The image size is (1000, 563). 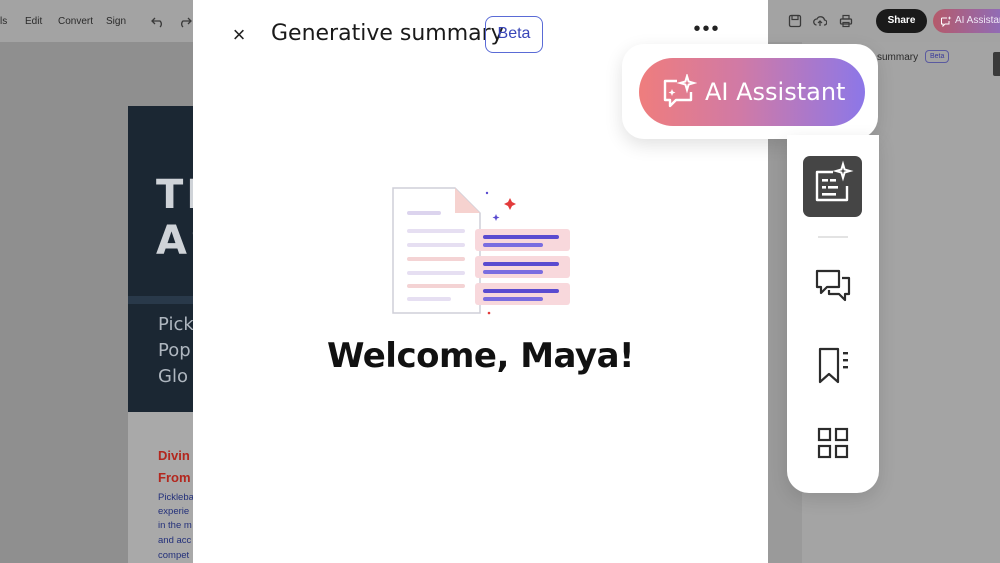 What do you see at coordinates (3, 21) in the screenshot?
I see `menu-tools-partial: ls` at bounding box center [3, 21].